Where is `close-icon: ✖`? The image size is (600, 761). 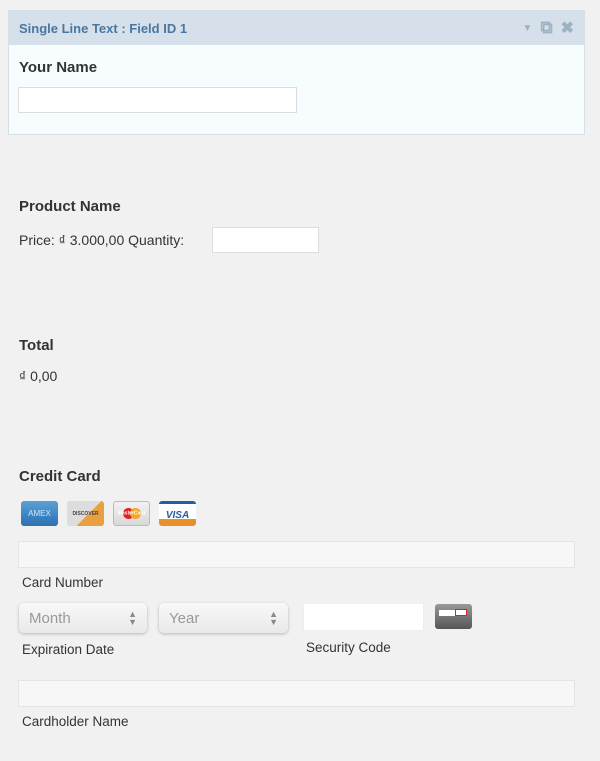 close-icon: ✖ is located at coordinates (567, 28).